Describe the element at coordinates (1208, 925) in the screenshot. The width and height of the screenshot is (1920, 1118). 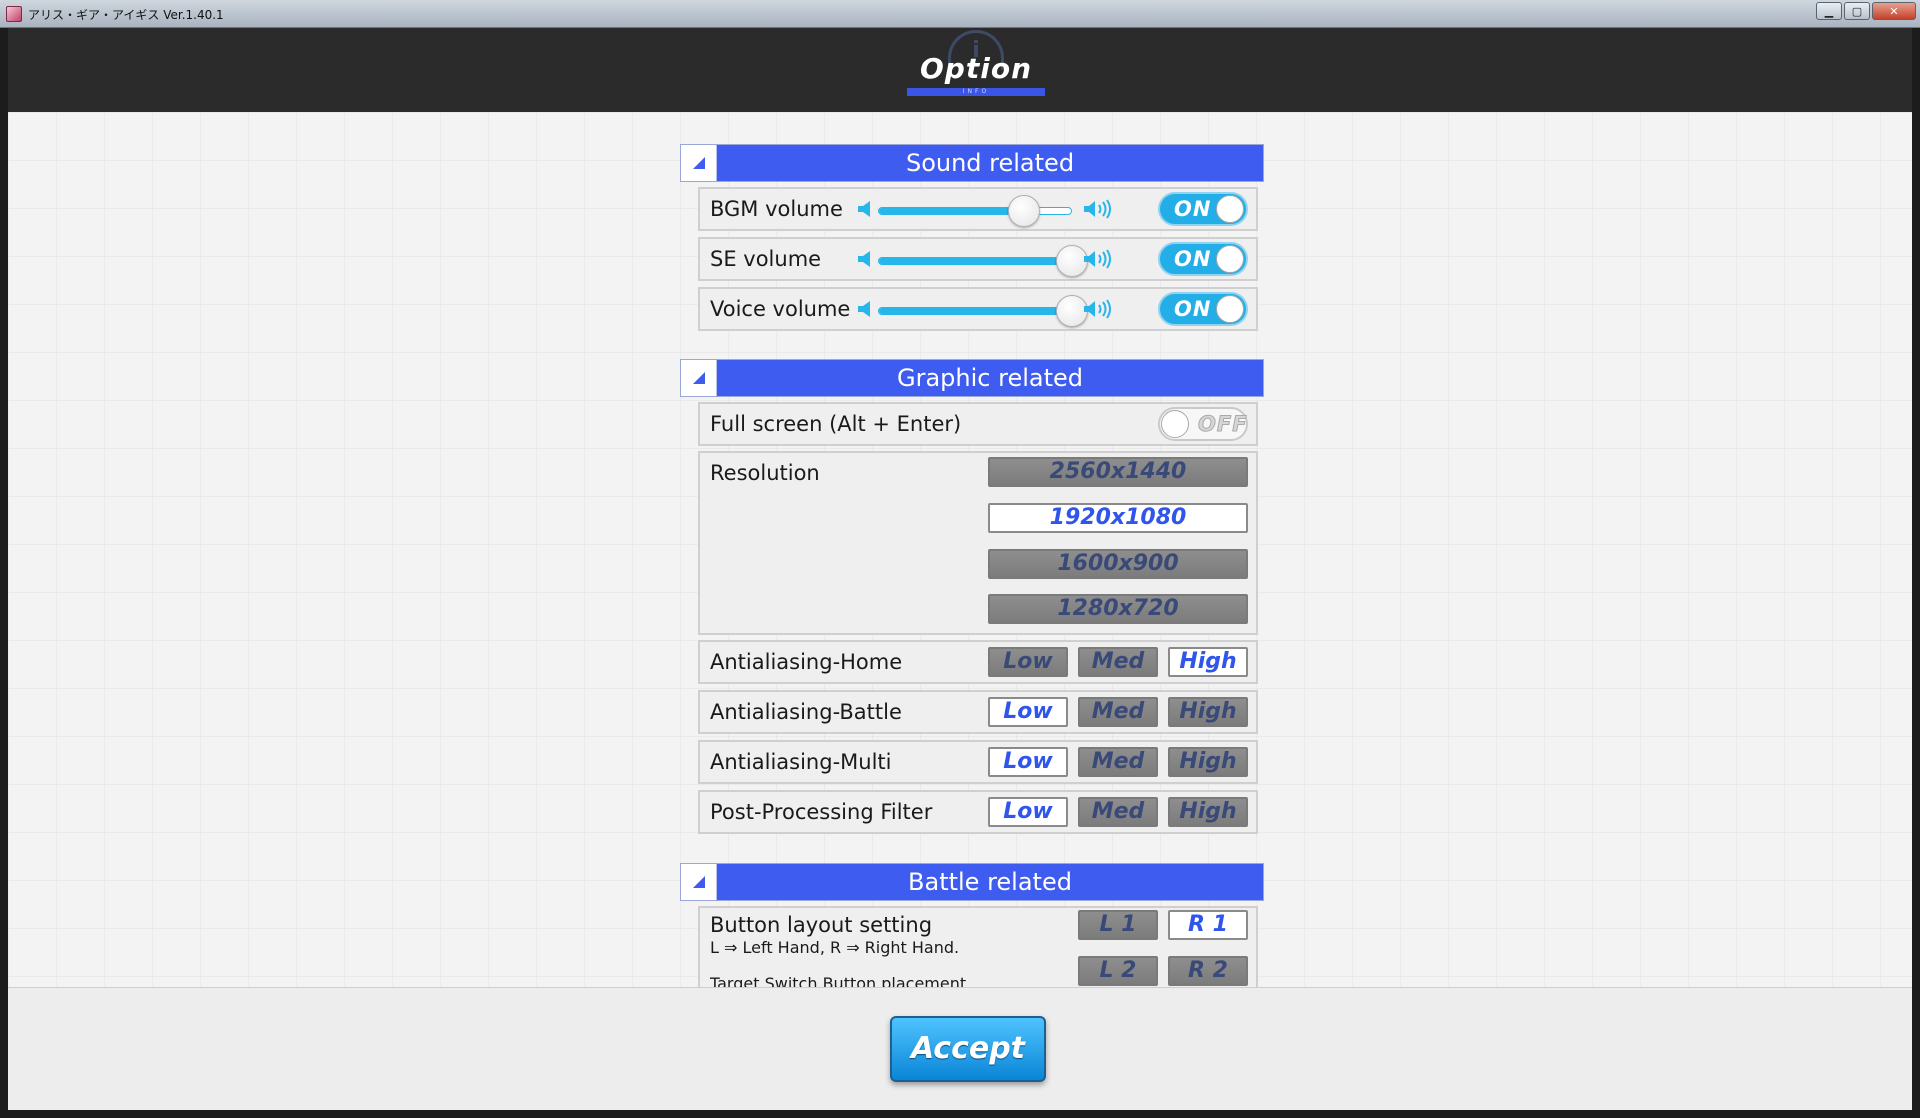
I see `layout-r1-button: R 1` at that location.